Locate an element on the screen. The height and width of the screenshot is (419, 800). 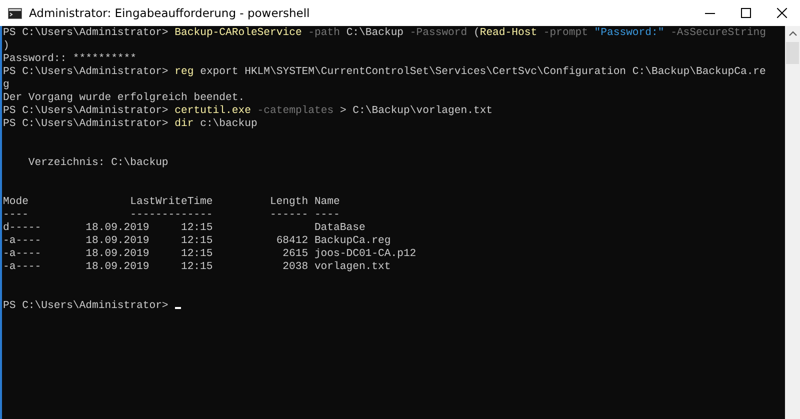
window-title: Administrator: Eingabeaufforderung - powershell is located at coordinates (169, 13).